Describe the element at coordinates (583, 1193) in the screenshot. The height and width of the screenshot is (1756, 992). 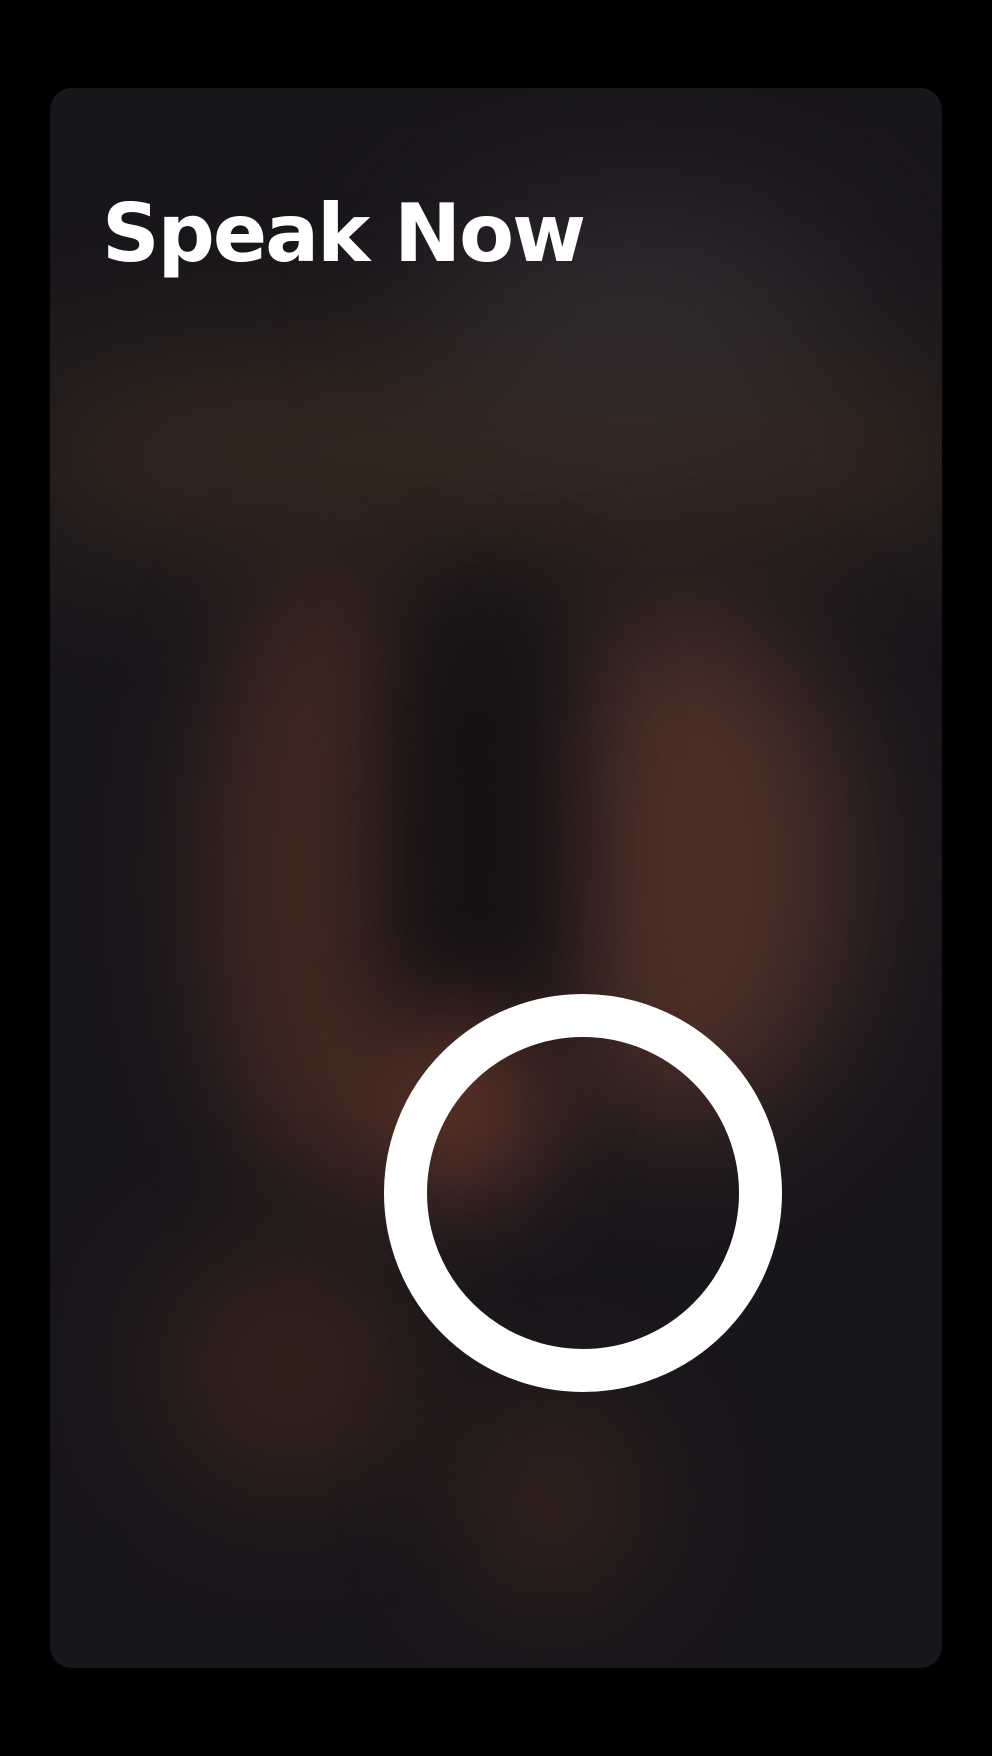
I see `record-button` at that location.